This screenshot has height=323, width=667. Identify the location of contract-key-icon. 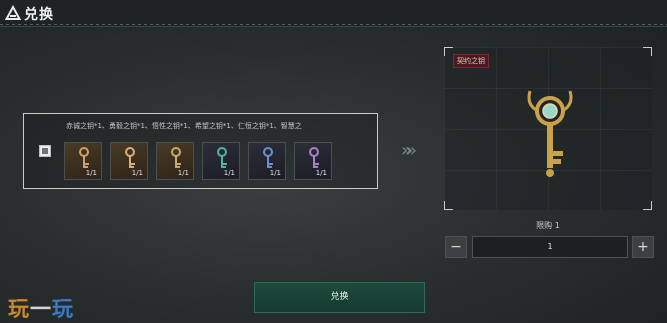
(550, 133).